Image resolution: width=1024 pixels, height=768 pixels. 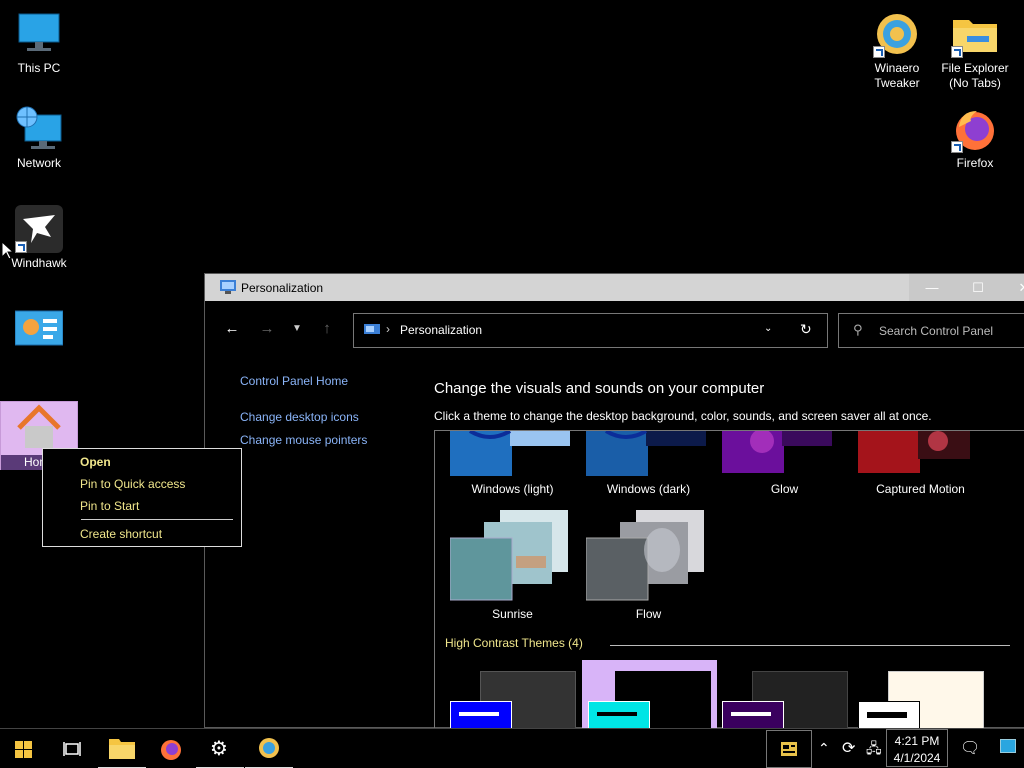 I want to click on desktop-icon-network: Network, so click(x=39, y=138).